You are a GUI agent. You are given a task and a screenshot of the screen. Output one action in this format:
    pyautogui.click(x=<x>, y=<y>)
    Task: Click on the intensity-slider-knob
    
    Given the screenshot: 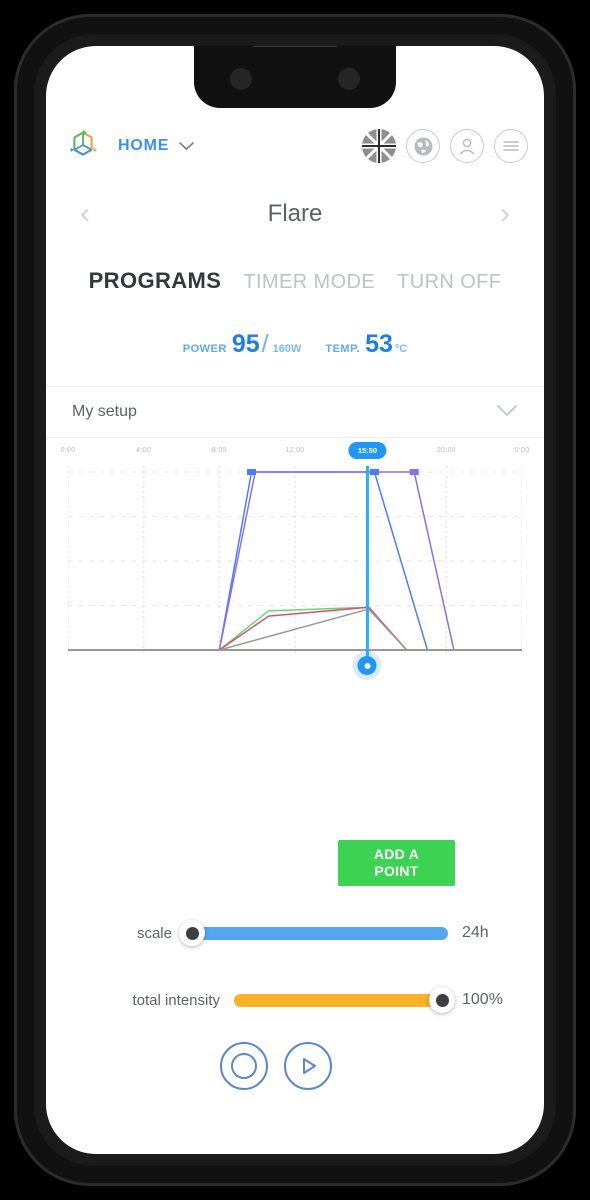 What is the action you would take?
    pyautogui.click(x=442, y=1000)
    